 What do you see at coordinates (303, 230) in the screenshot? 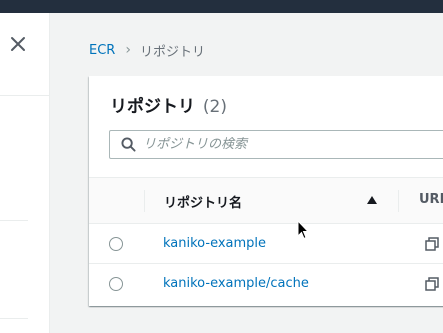
I see `mouse-cursor-icon` at bounding box center [303, 230].